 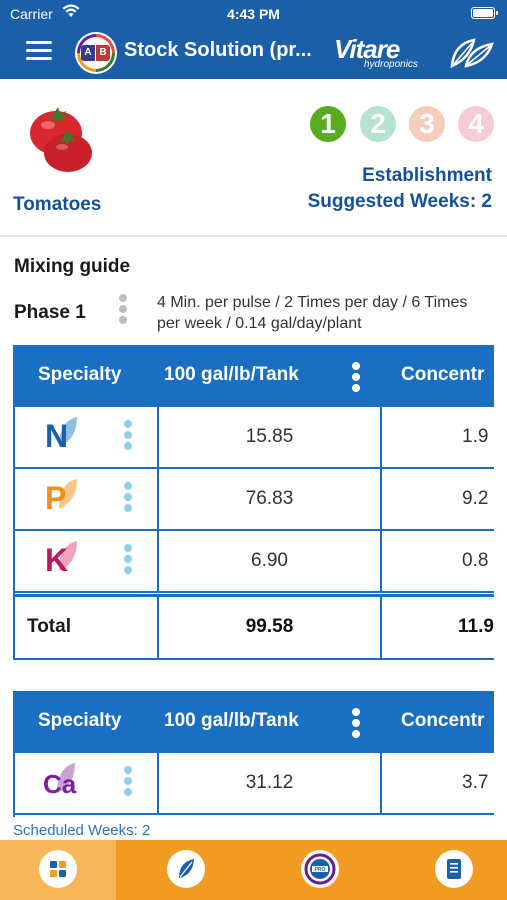 I want to click on total-cell: Total, so click(x=87, y=628).